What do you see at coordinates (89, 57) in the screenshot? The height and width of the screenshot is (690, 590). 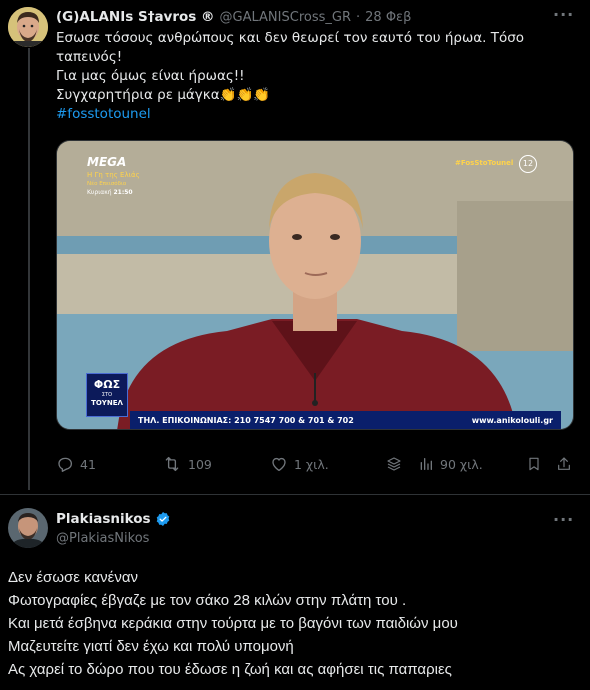 I see `tweet-line: ταπεινός!` at bounding box center [89, 57].